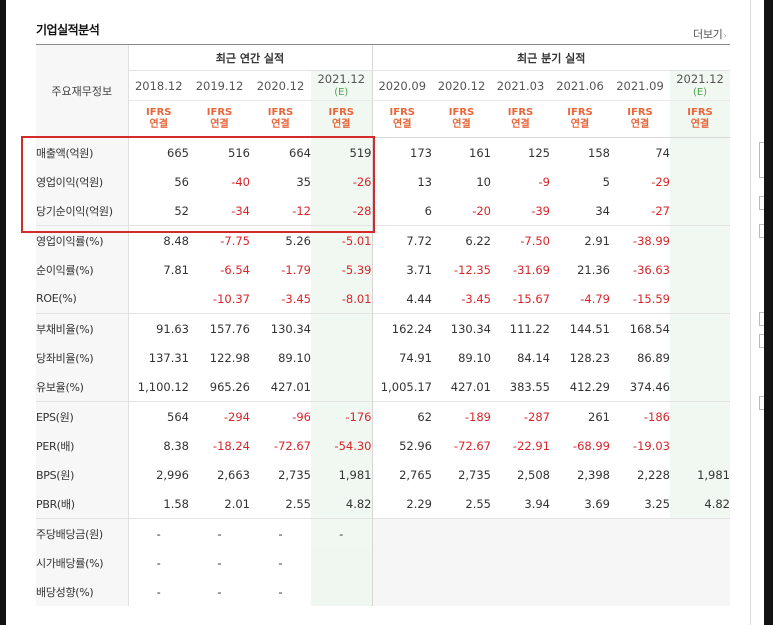 Image resolution: width=773 pixels, height=625 pixels. I want to click on period-header: 2021.03, so click(520, 85).